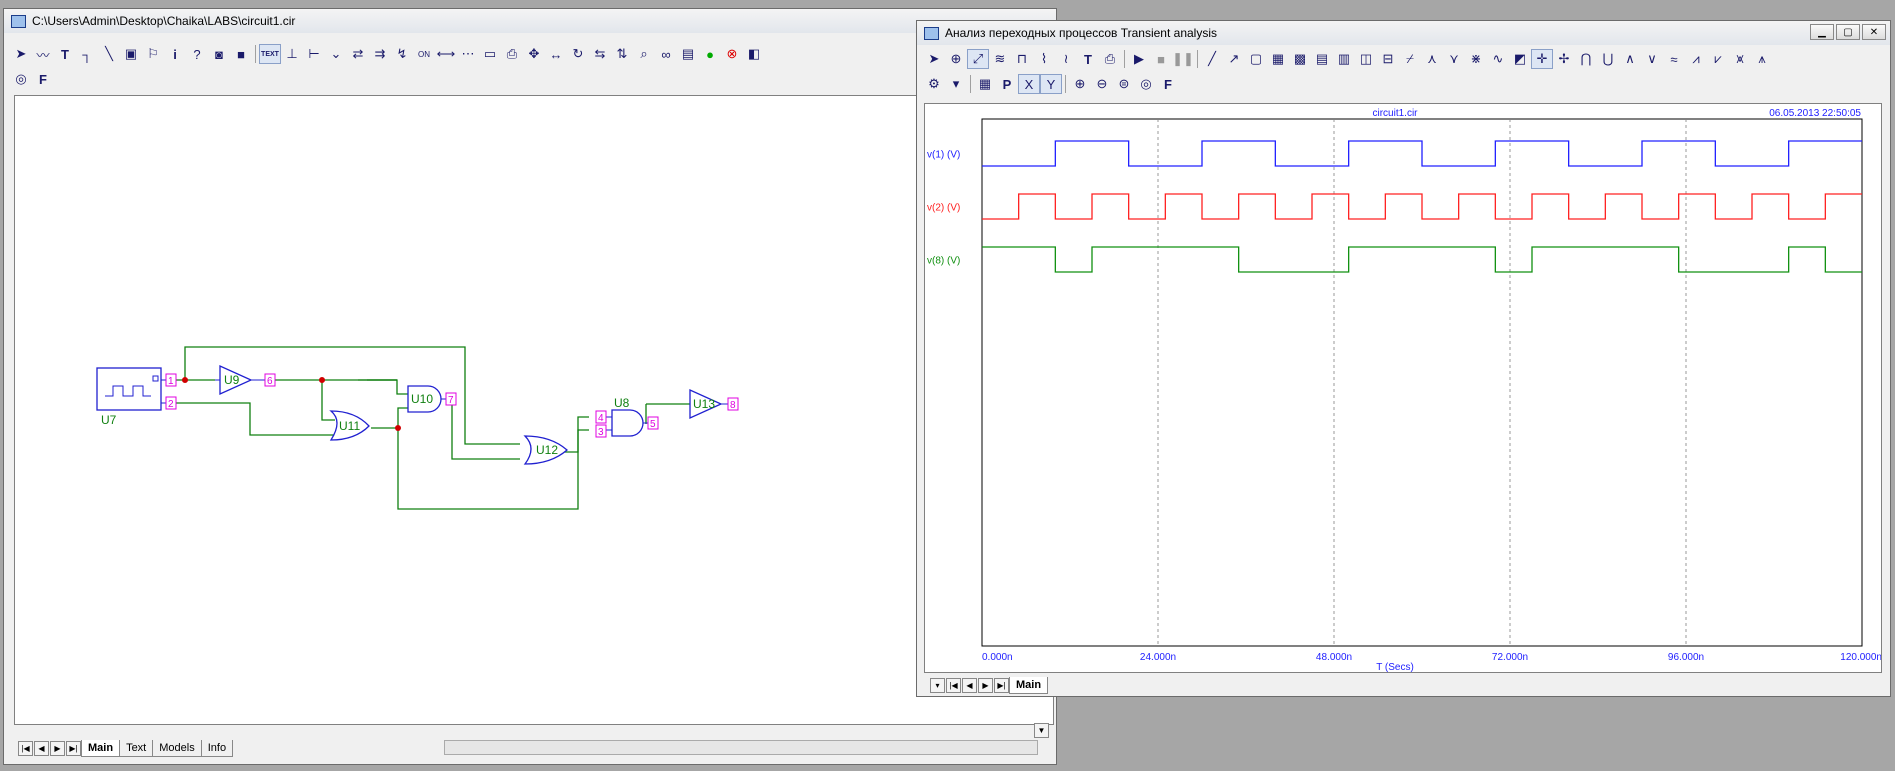 The width and height of the screenshot is (1895, 771). I want to click on node-numbers-icon: ⊥, so click(292, 54).